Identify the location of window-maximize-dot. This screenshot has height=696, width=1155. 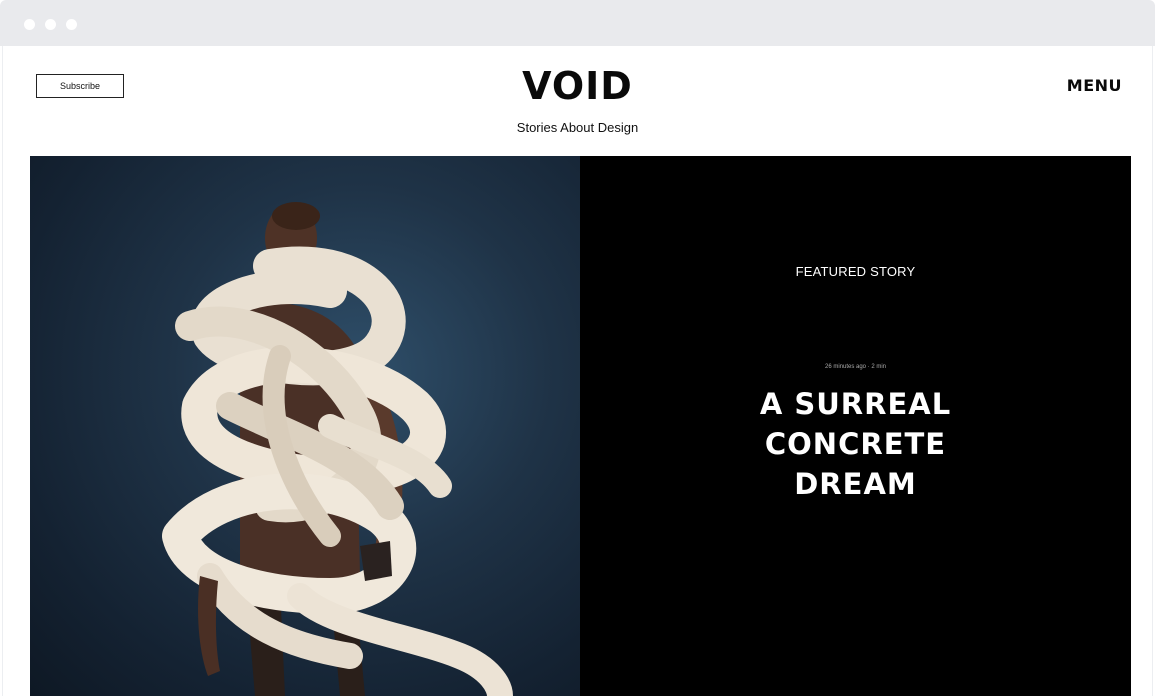
(71, 24).